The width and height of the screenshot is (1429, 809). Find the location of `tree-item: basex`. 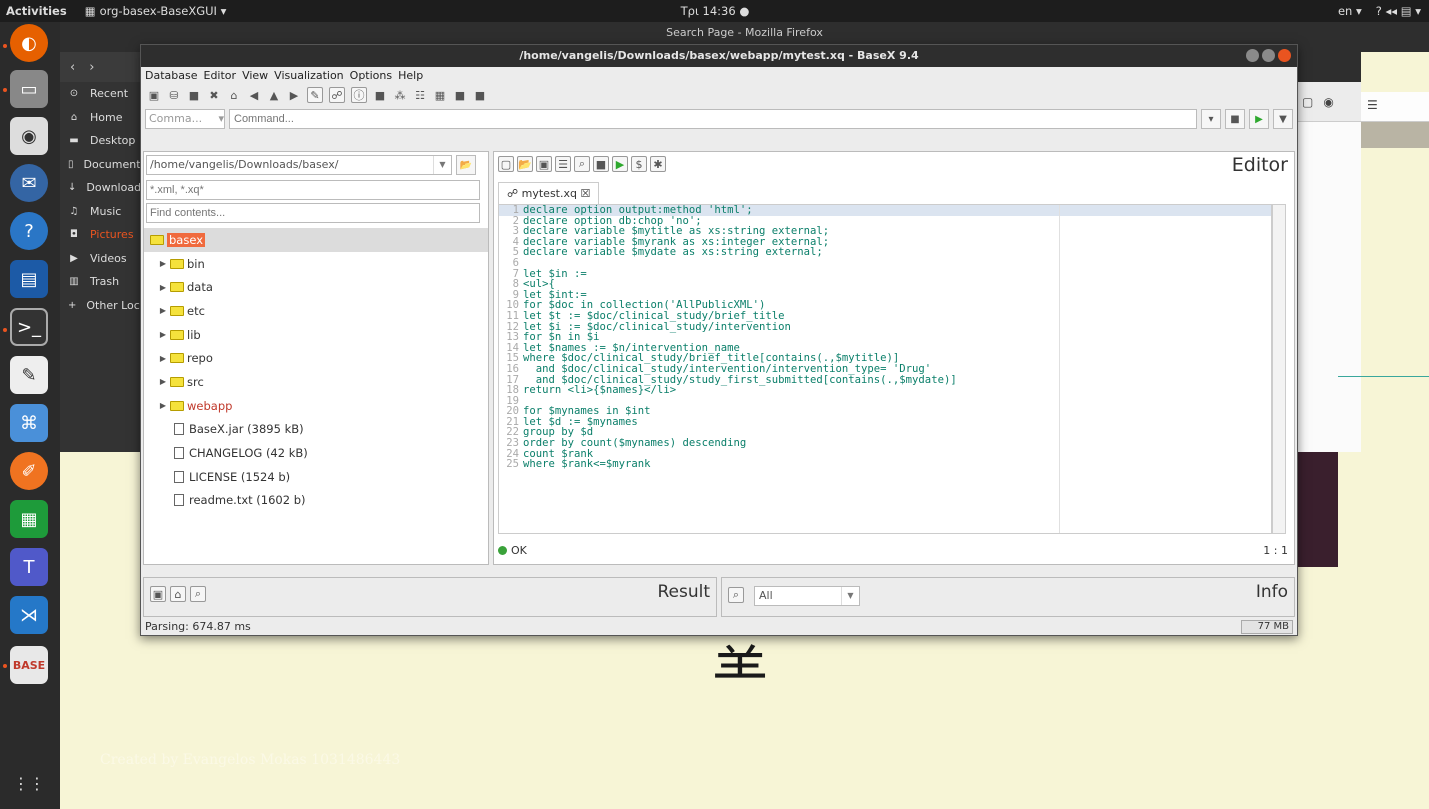

tree-item: basex is located at coordinates (316, 240).